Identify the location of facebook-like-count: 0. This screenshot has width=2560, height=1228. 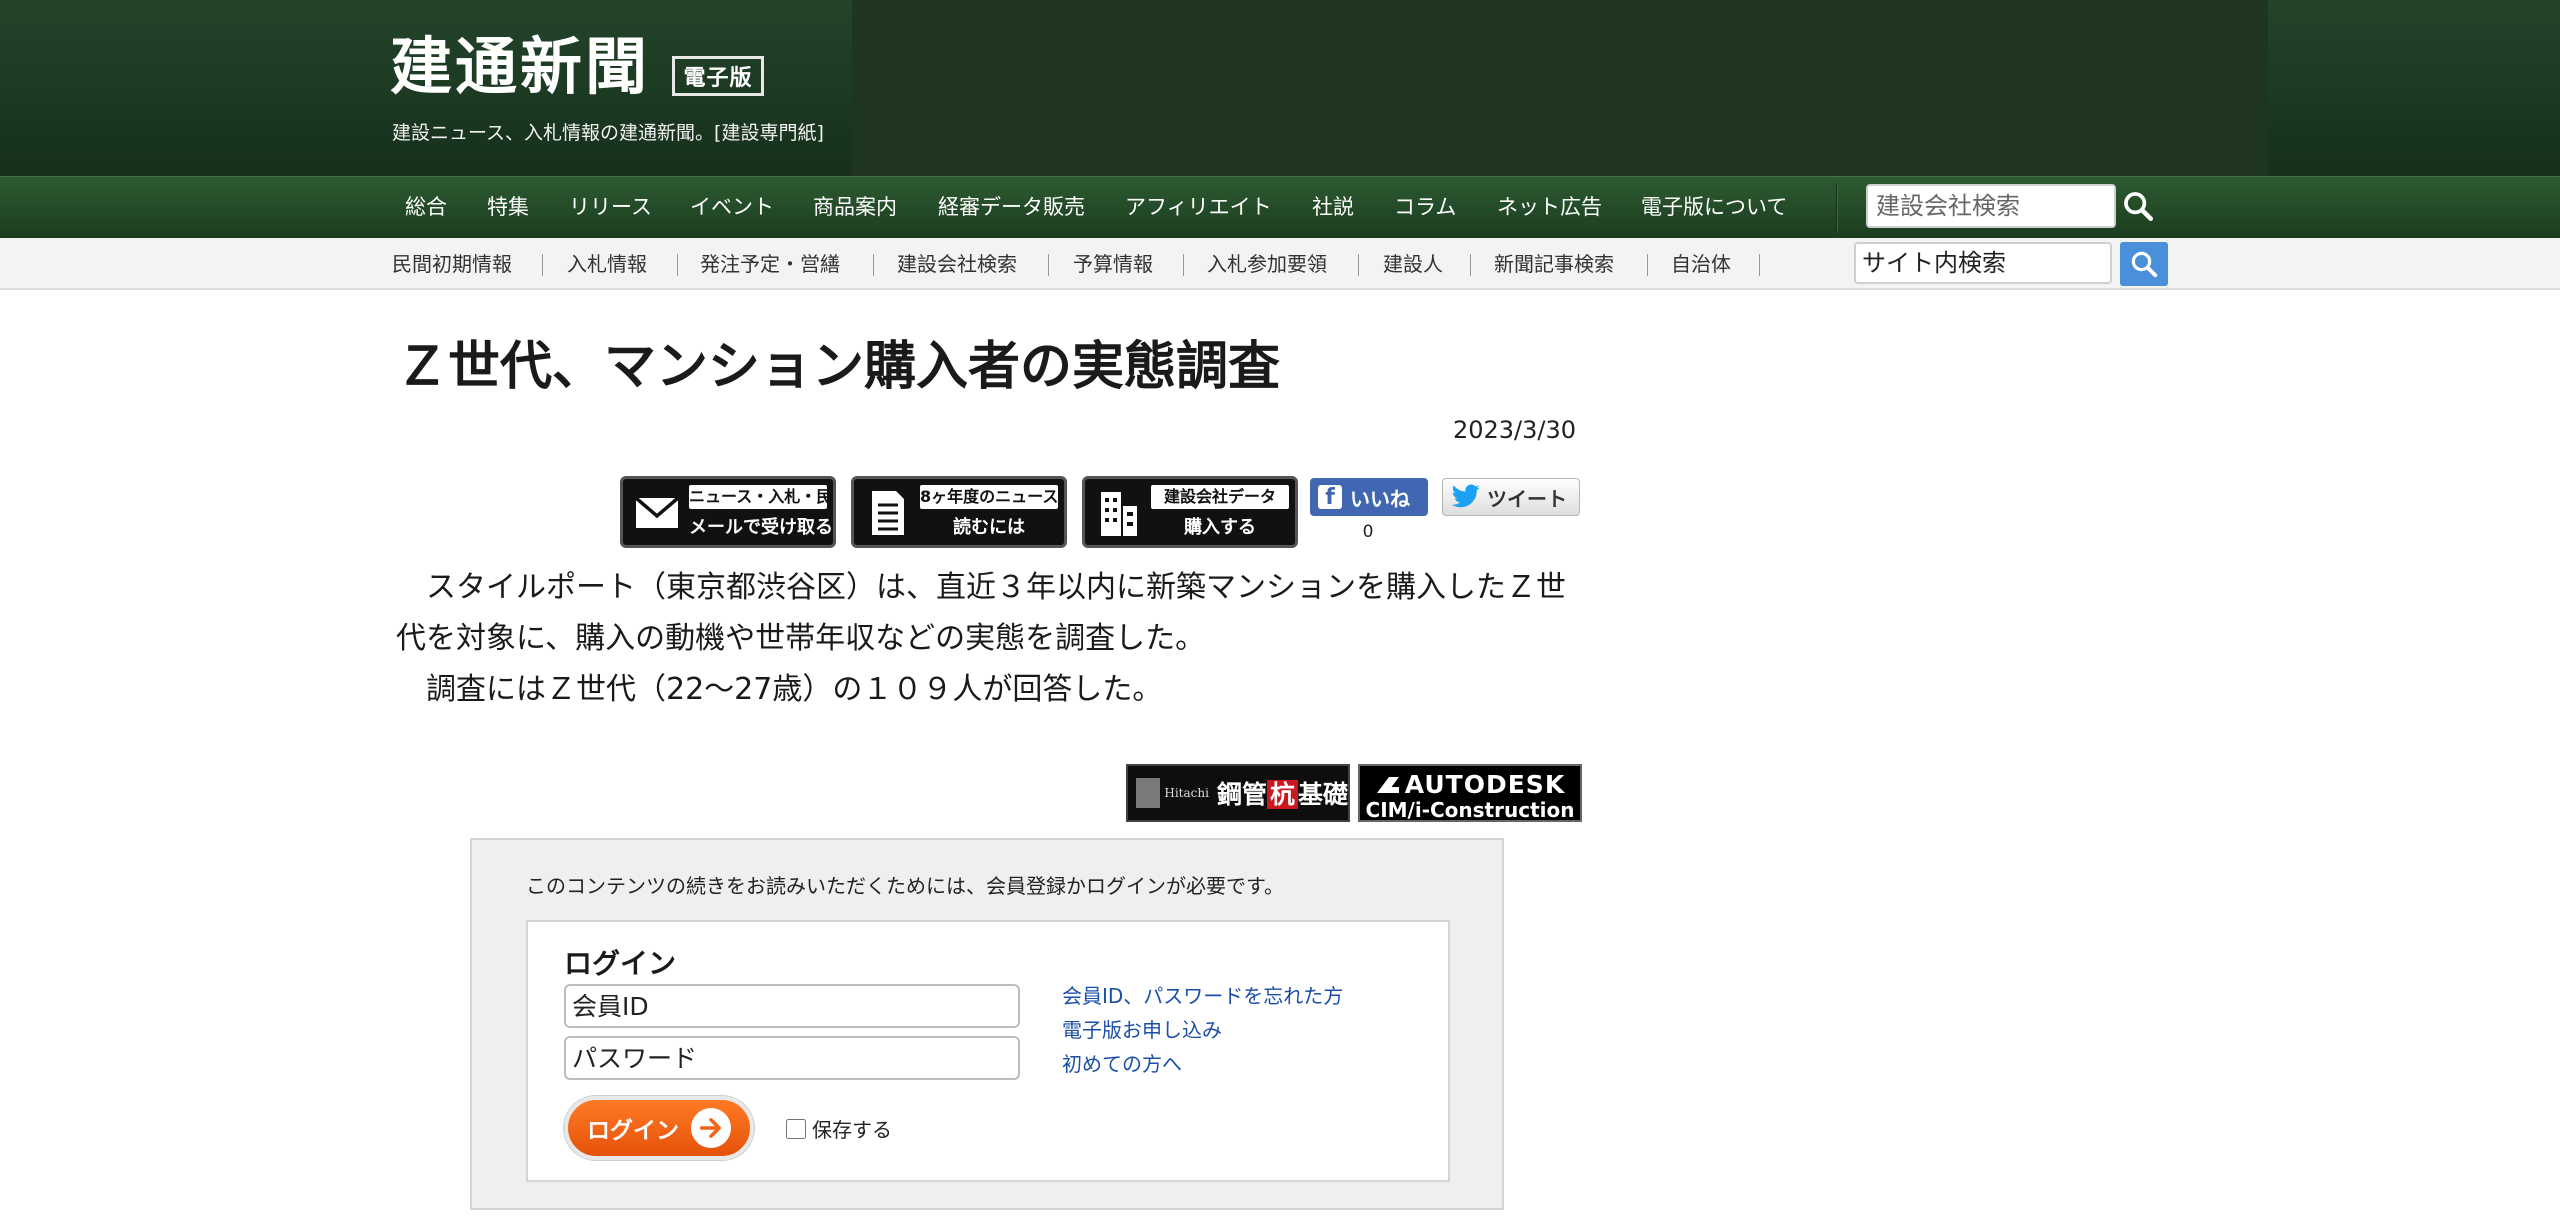
(1368, 532).